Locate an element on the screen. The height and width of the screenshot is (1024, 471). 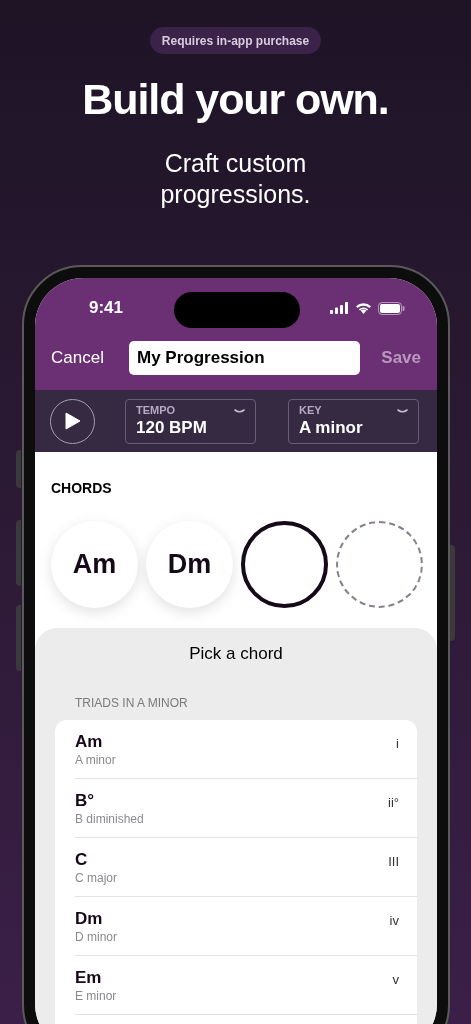
chord-row: Em E minor v is located at coordinates (246, 985).